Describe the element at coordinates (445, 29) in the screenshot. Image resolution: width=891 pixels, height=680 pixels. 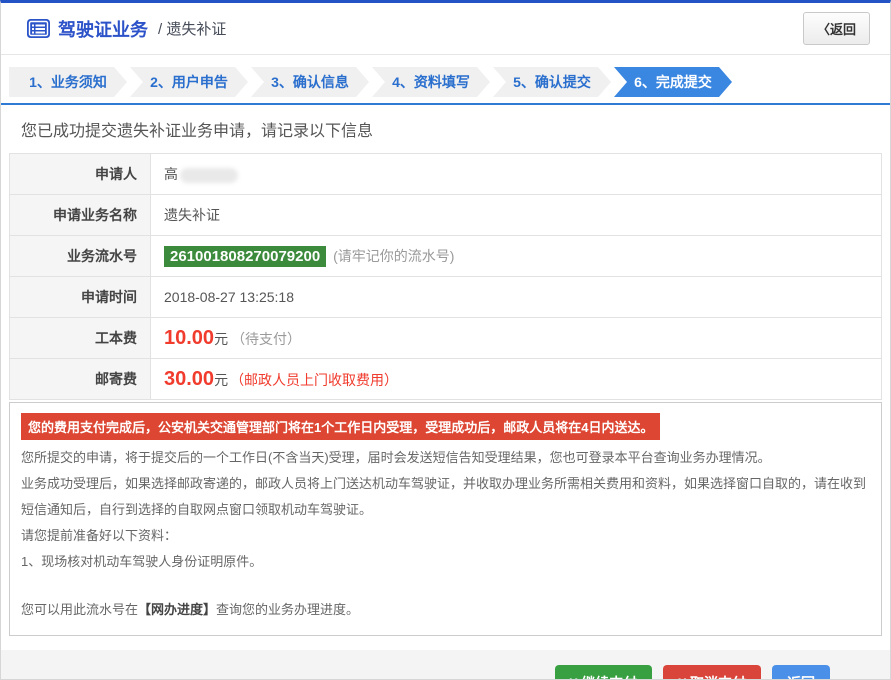
I see `page-header: 驾驶证业务 / 遗失补证 〈返回` at that location.